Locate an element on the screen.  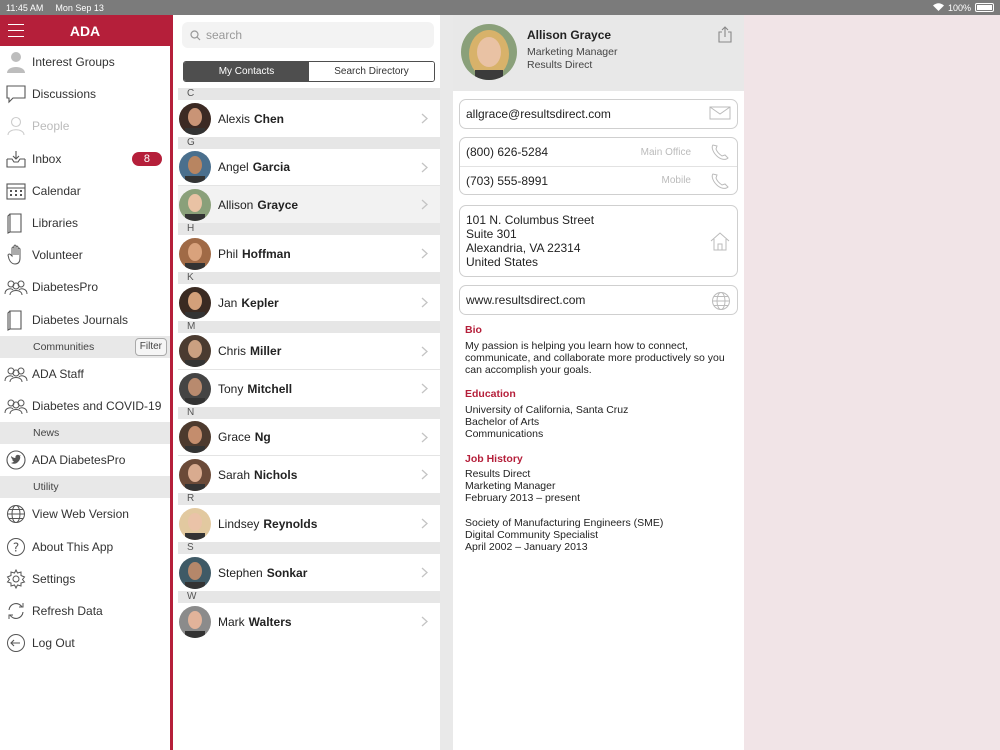
sidebar-item-diabetes-and-covid-19: Diabetes and COVID-19 is located at coordinates (85, 406).